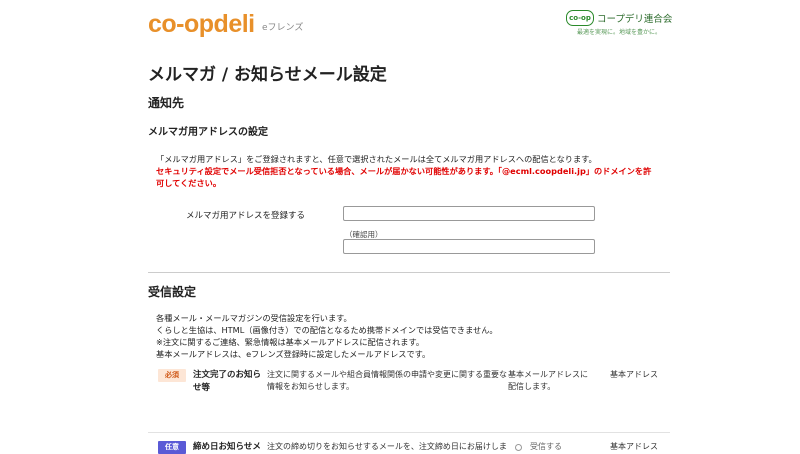 Image resolution: width=800 pixels, height=454 pixels. I want to click on receive-desc-line1: 各種メール・メールマガジンの受信設定を行います。, so click(254, 318).